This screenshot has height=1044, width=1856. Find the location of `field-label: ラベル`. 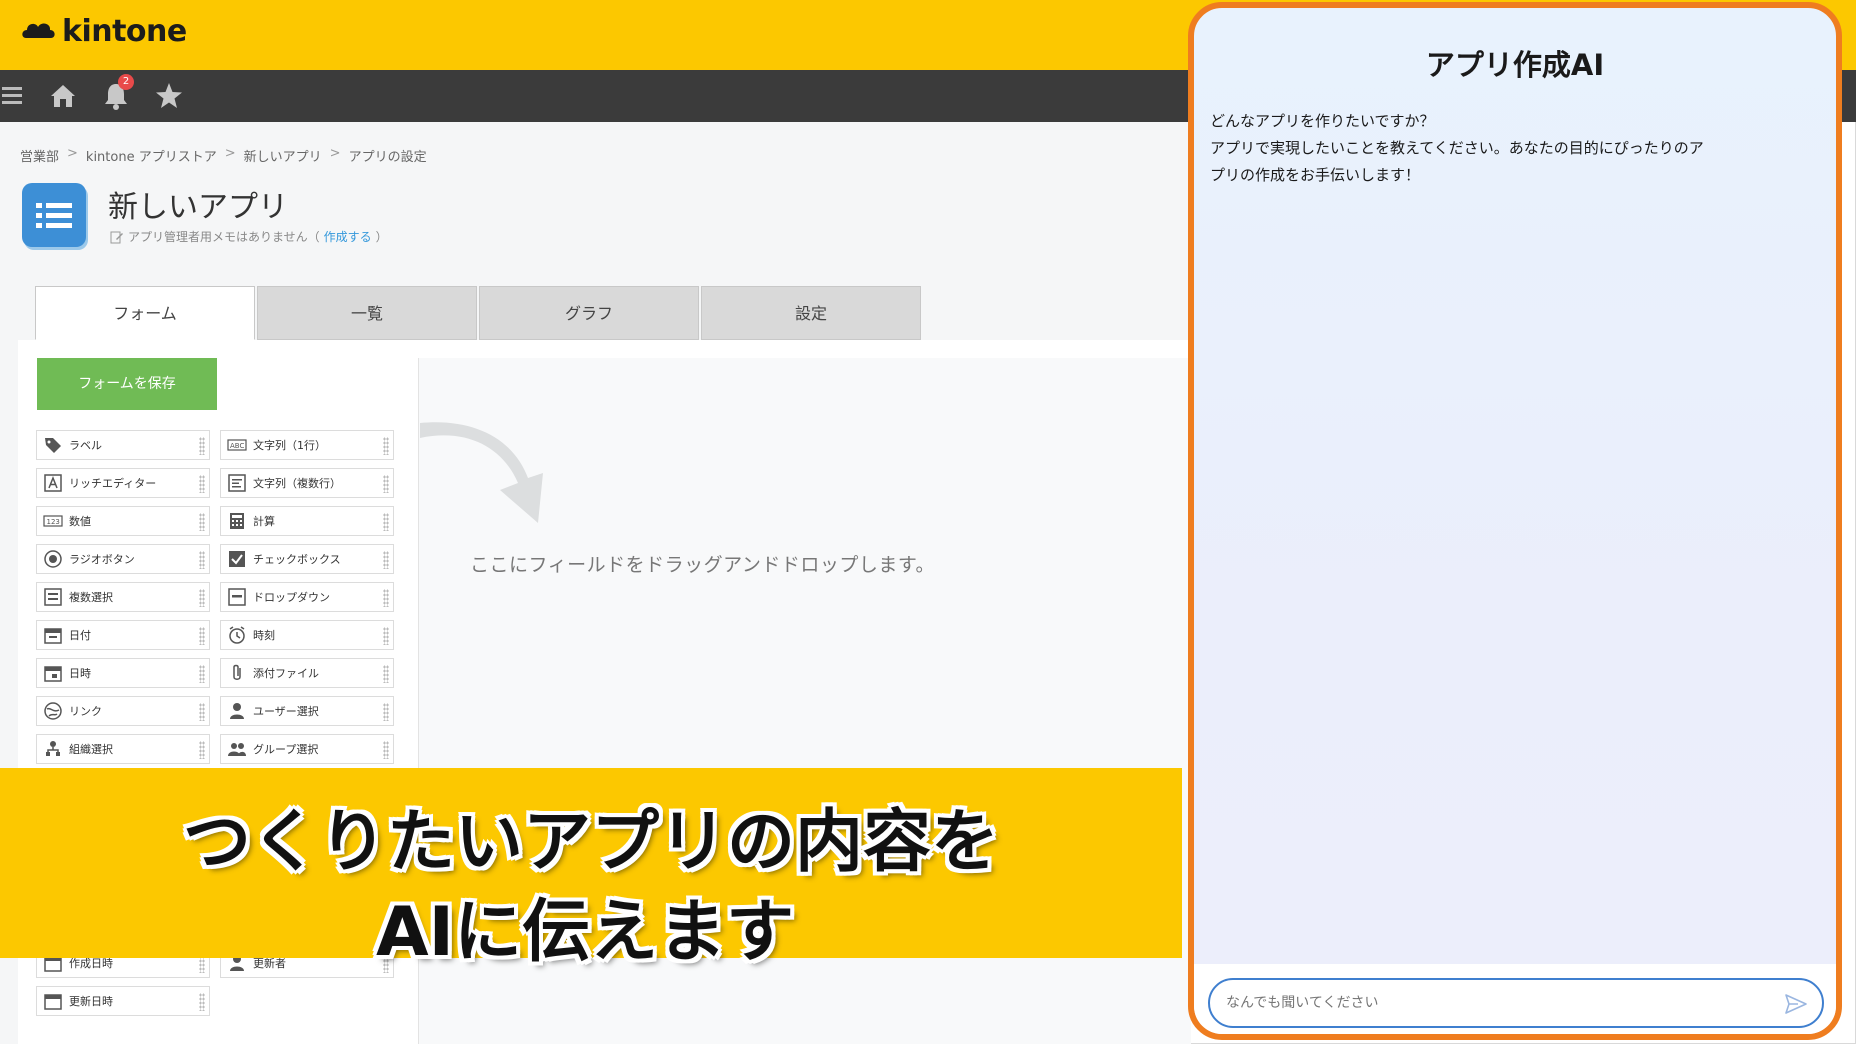

field-label: ラベル is located at coordinates (123, 445).